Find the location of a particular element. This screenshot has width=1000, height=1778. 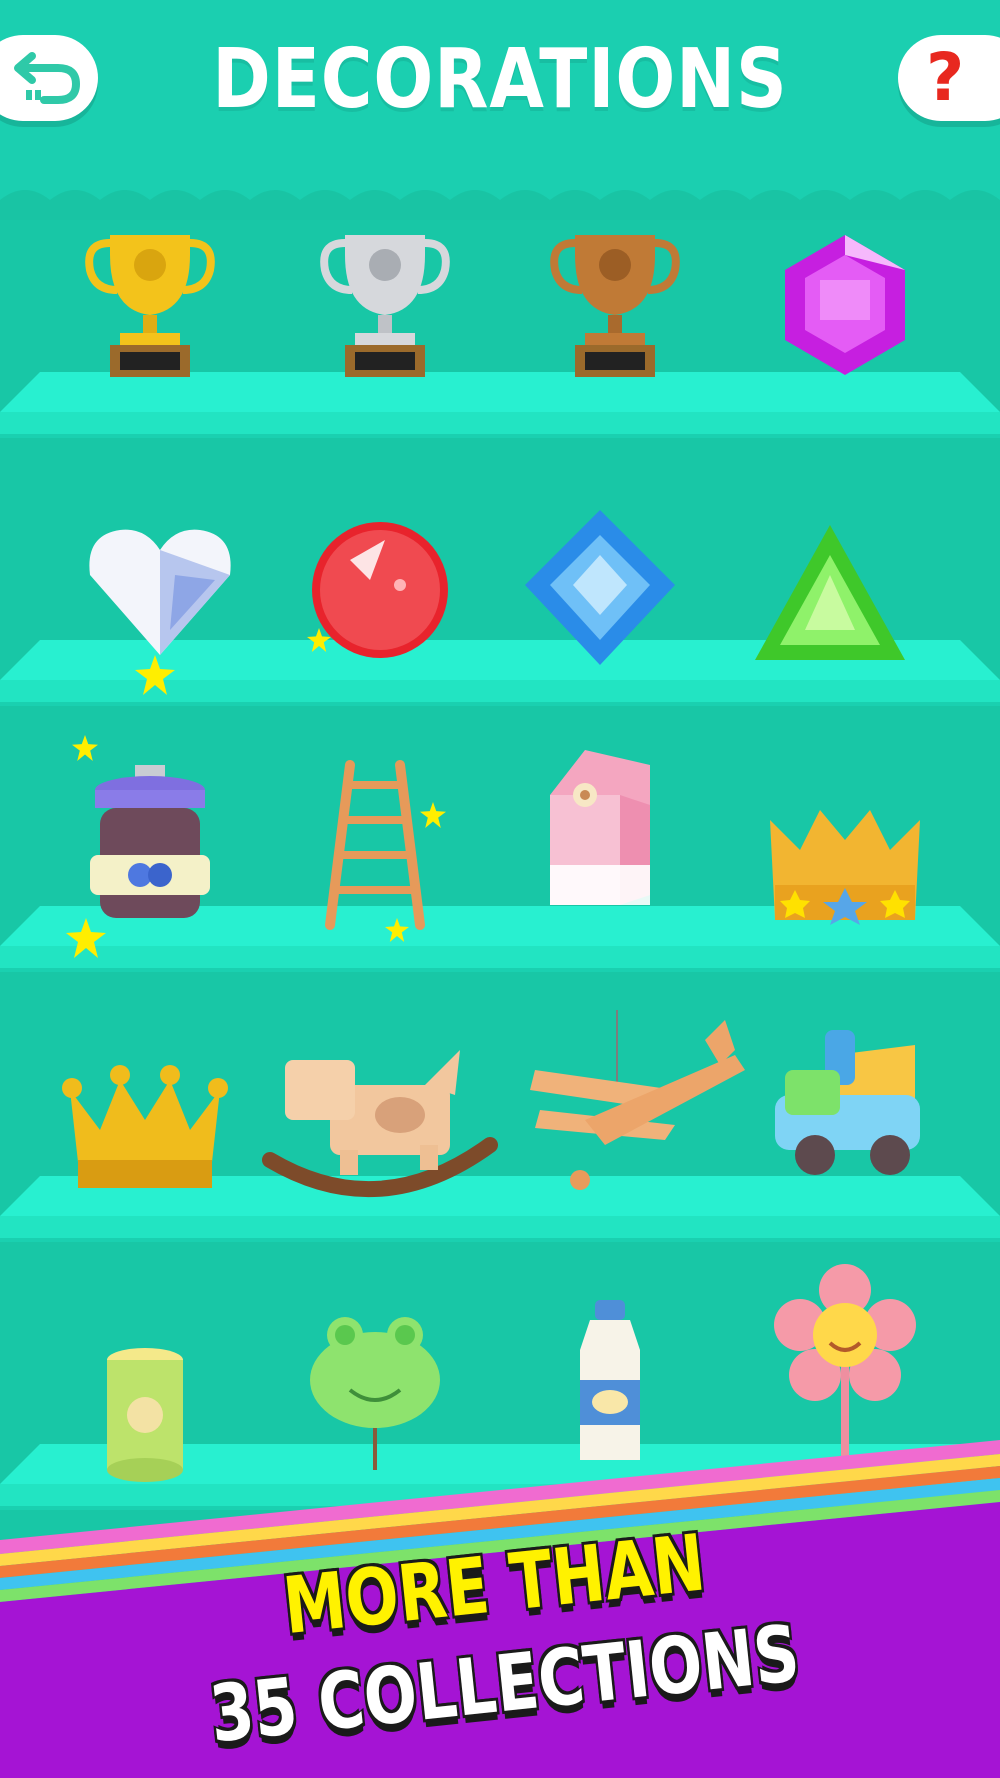

green-triangle-gem-icon is located at coordinates (830, 592).